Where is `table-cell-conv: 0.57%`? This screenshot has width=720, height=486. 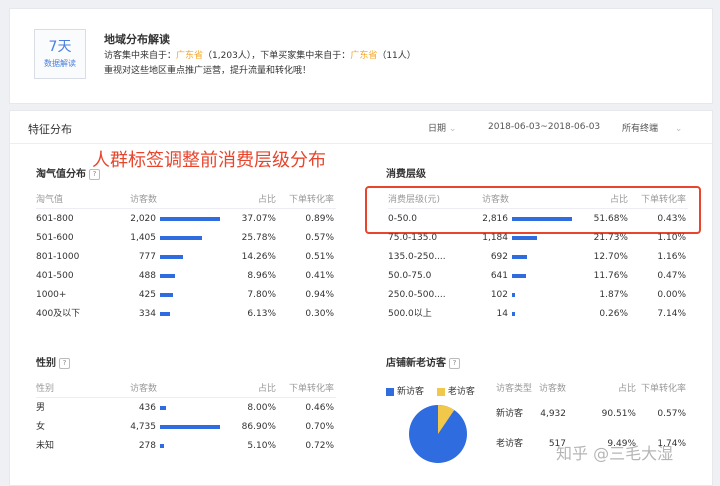
table-cell-conv: 0.57% is located at coordinates (671, 414).